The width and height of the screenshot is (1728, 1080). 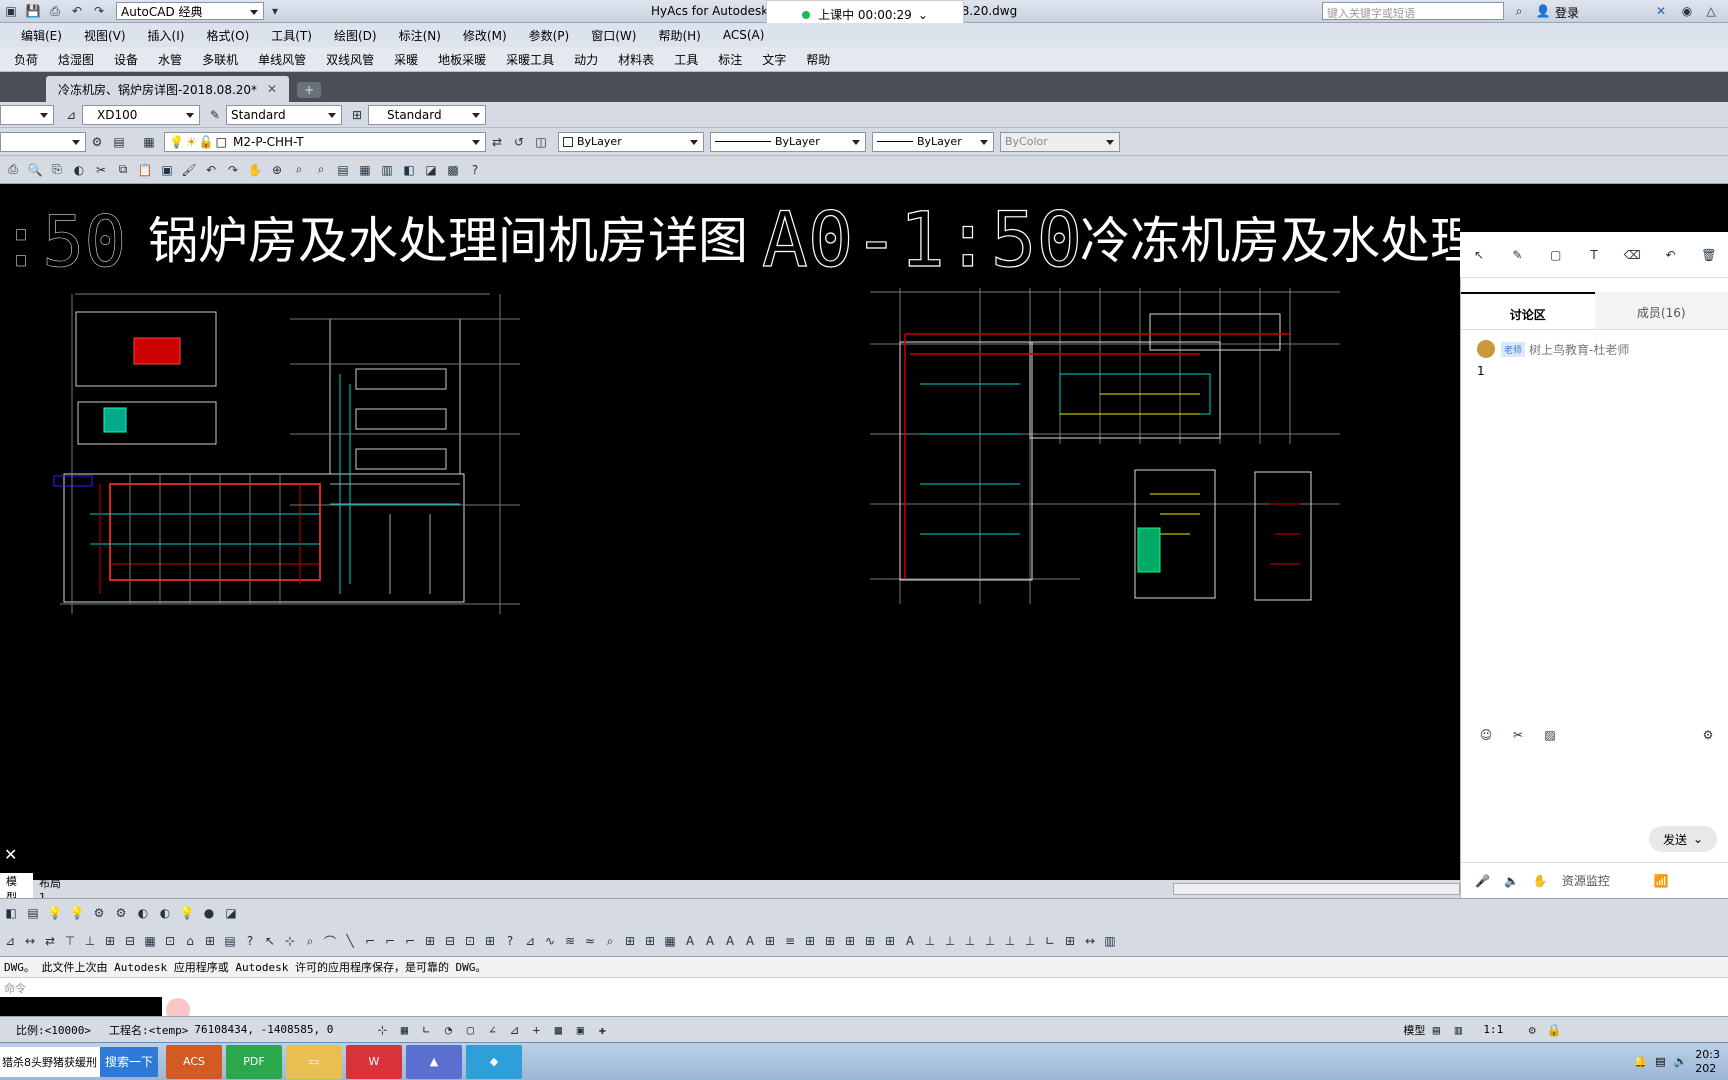 I want to click on hyacs-menu-item: 采暖工具, so click(x=530, y=59).